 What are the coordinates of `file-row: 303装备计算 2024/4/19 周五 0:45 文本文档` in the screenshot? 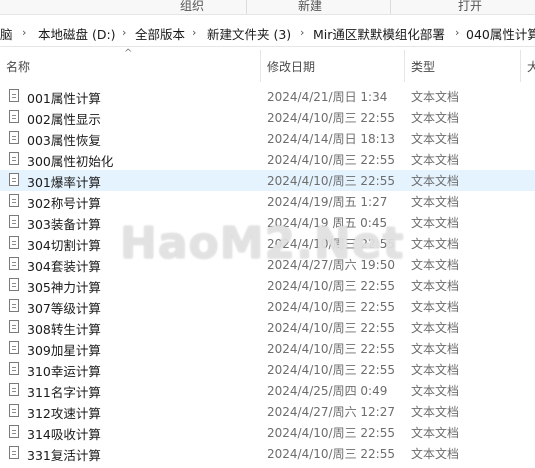 It's located at (267, 222).